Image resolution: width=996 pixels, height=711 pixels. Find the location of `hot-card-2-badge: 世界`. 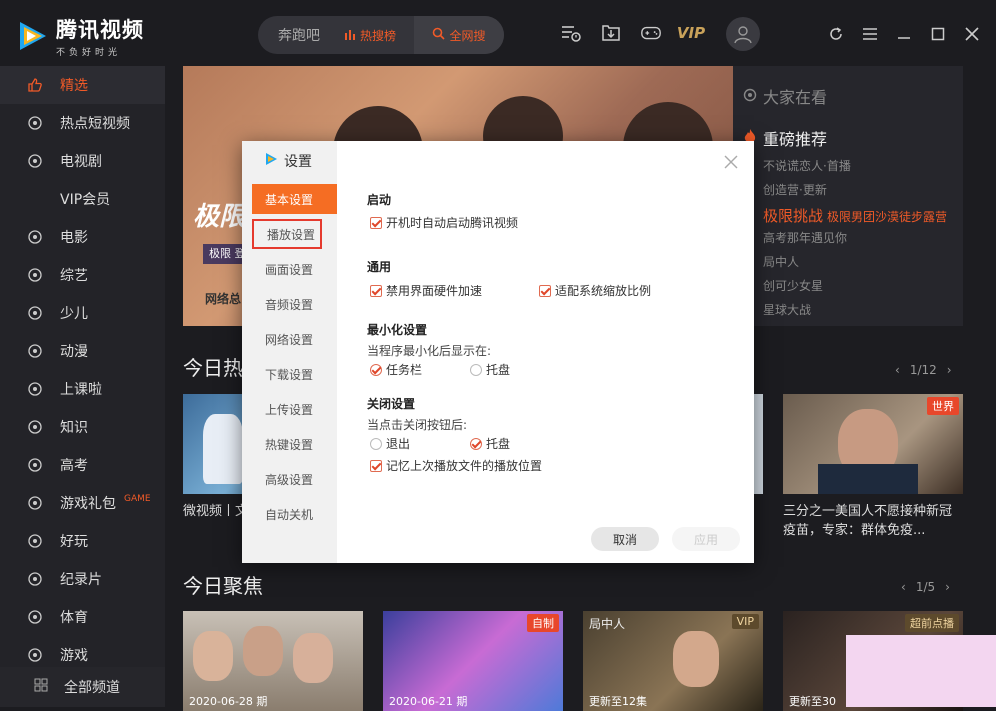

hot-card-2-badge: 世界 is located at coordinates (943, 406).